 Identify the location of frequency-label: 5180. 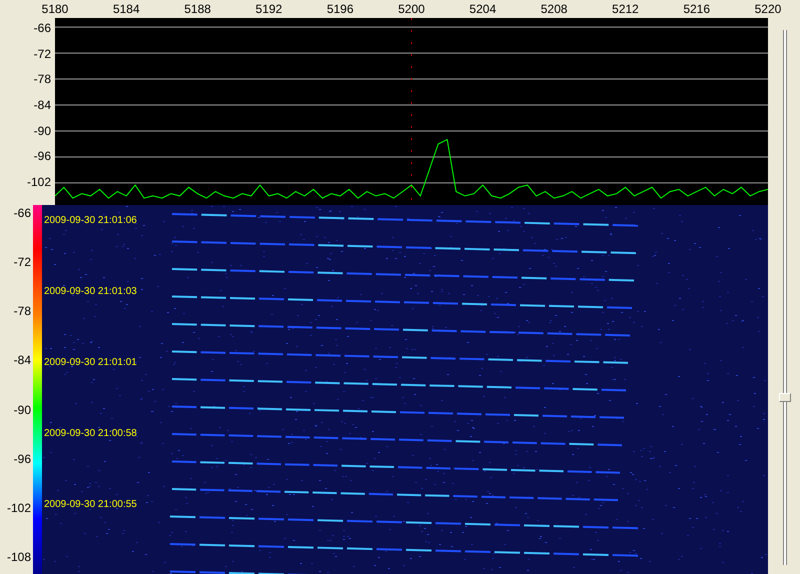
(55, 9).